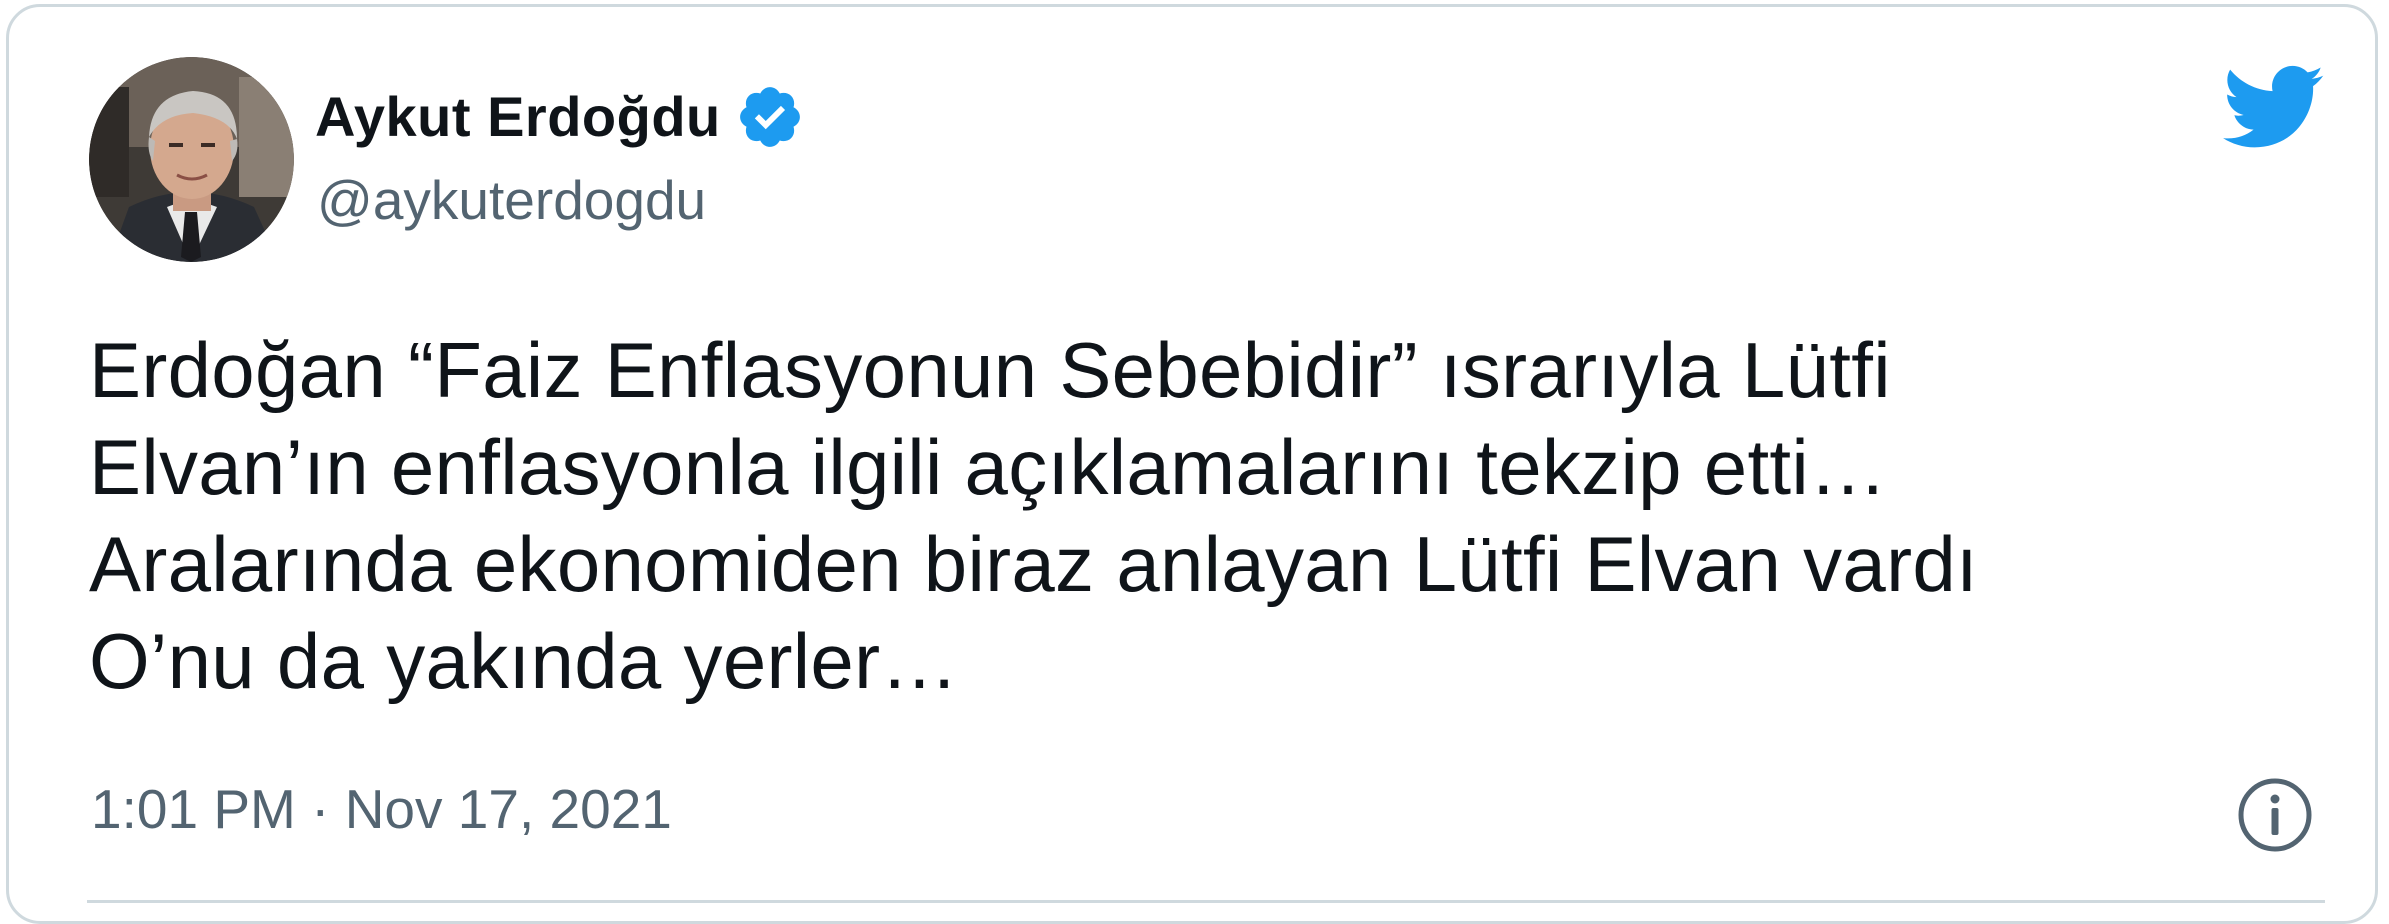  What do you see at coordinates (2275, 815) in the screenshot?
I see `info-icon` at bounding box center [2275, 815].